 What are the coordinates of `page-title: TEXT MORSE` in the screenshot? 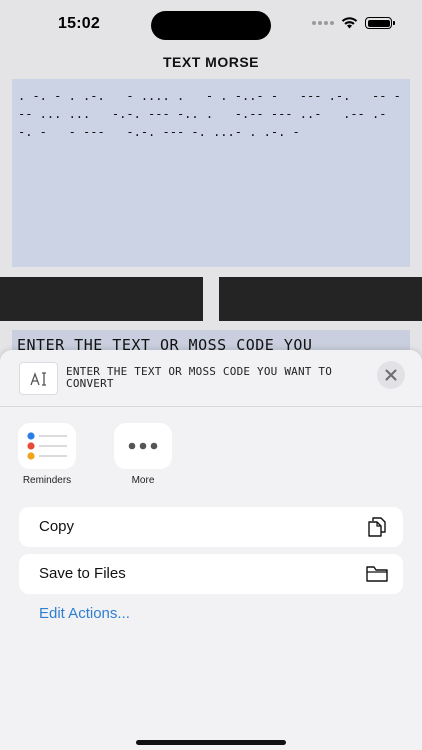 It's located at (210, 62).